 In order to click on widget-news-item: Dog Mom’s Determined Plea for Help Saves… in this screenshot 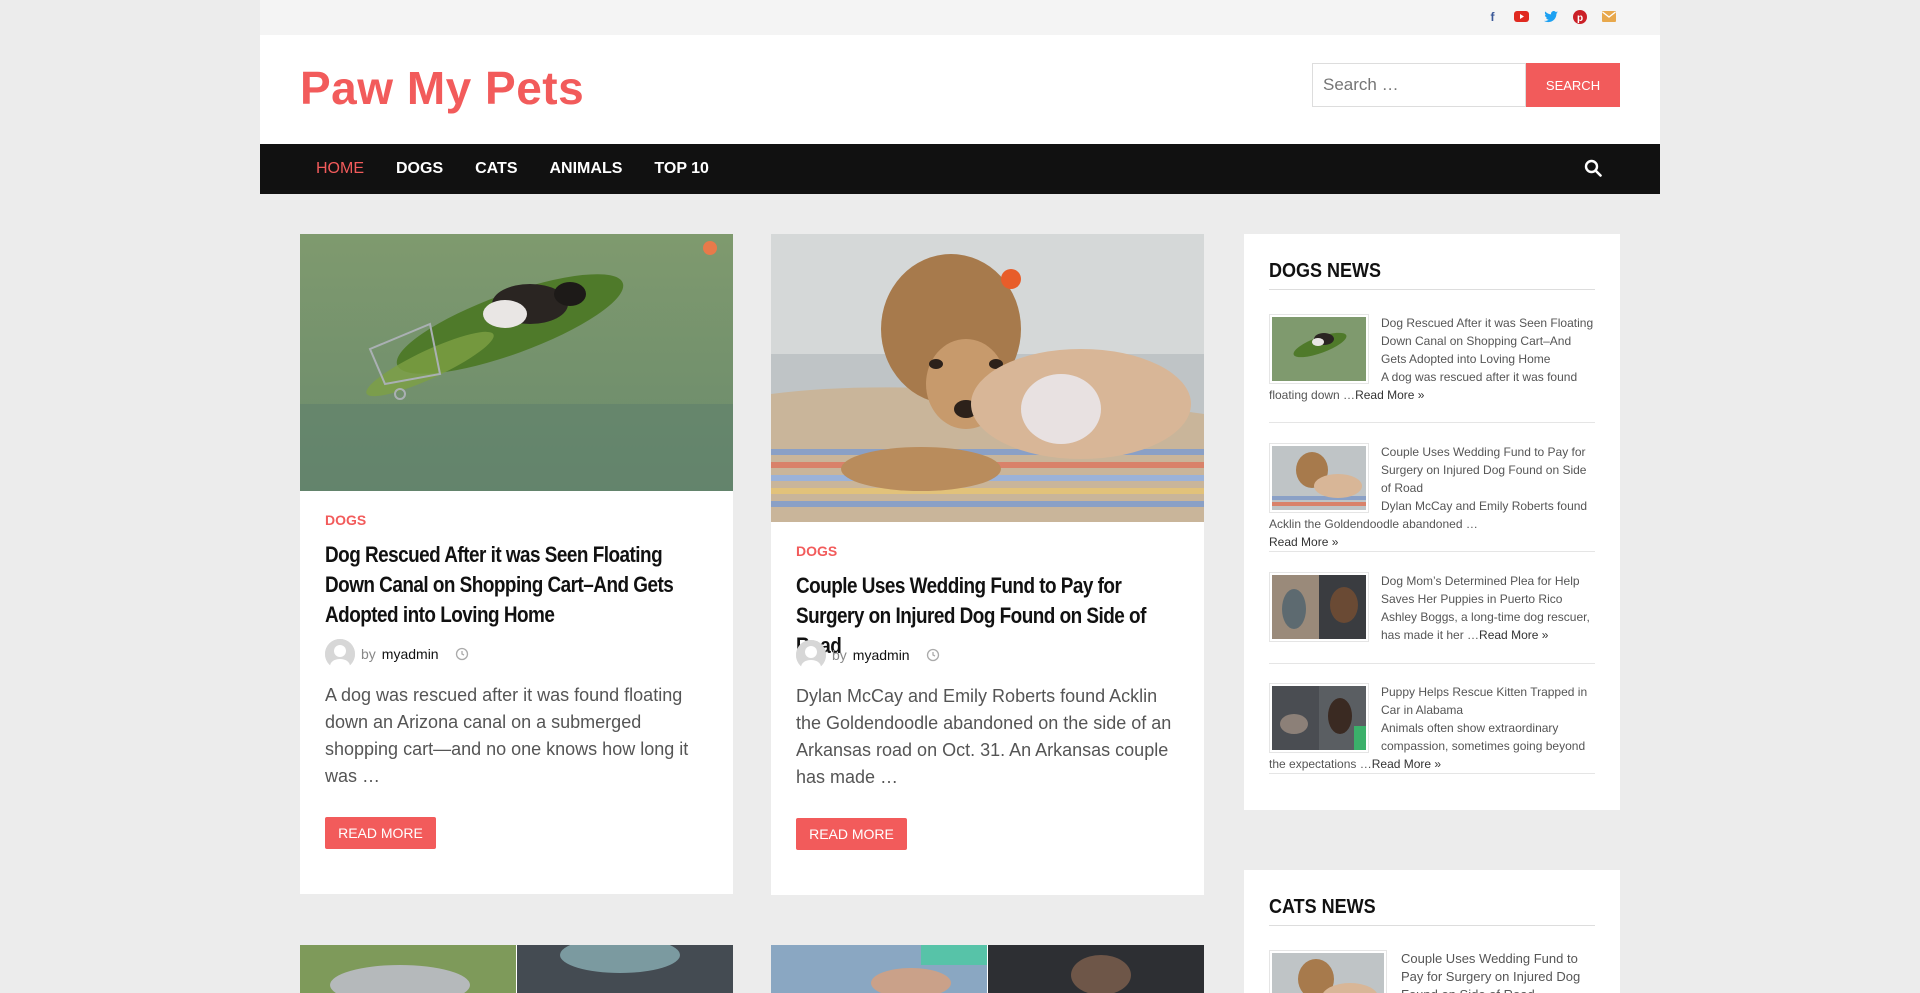, I will do `click(1432, 618)`.